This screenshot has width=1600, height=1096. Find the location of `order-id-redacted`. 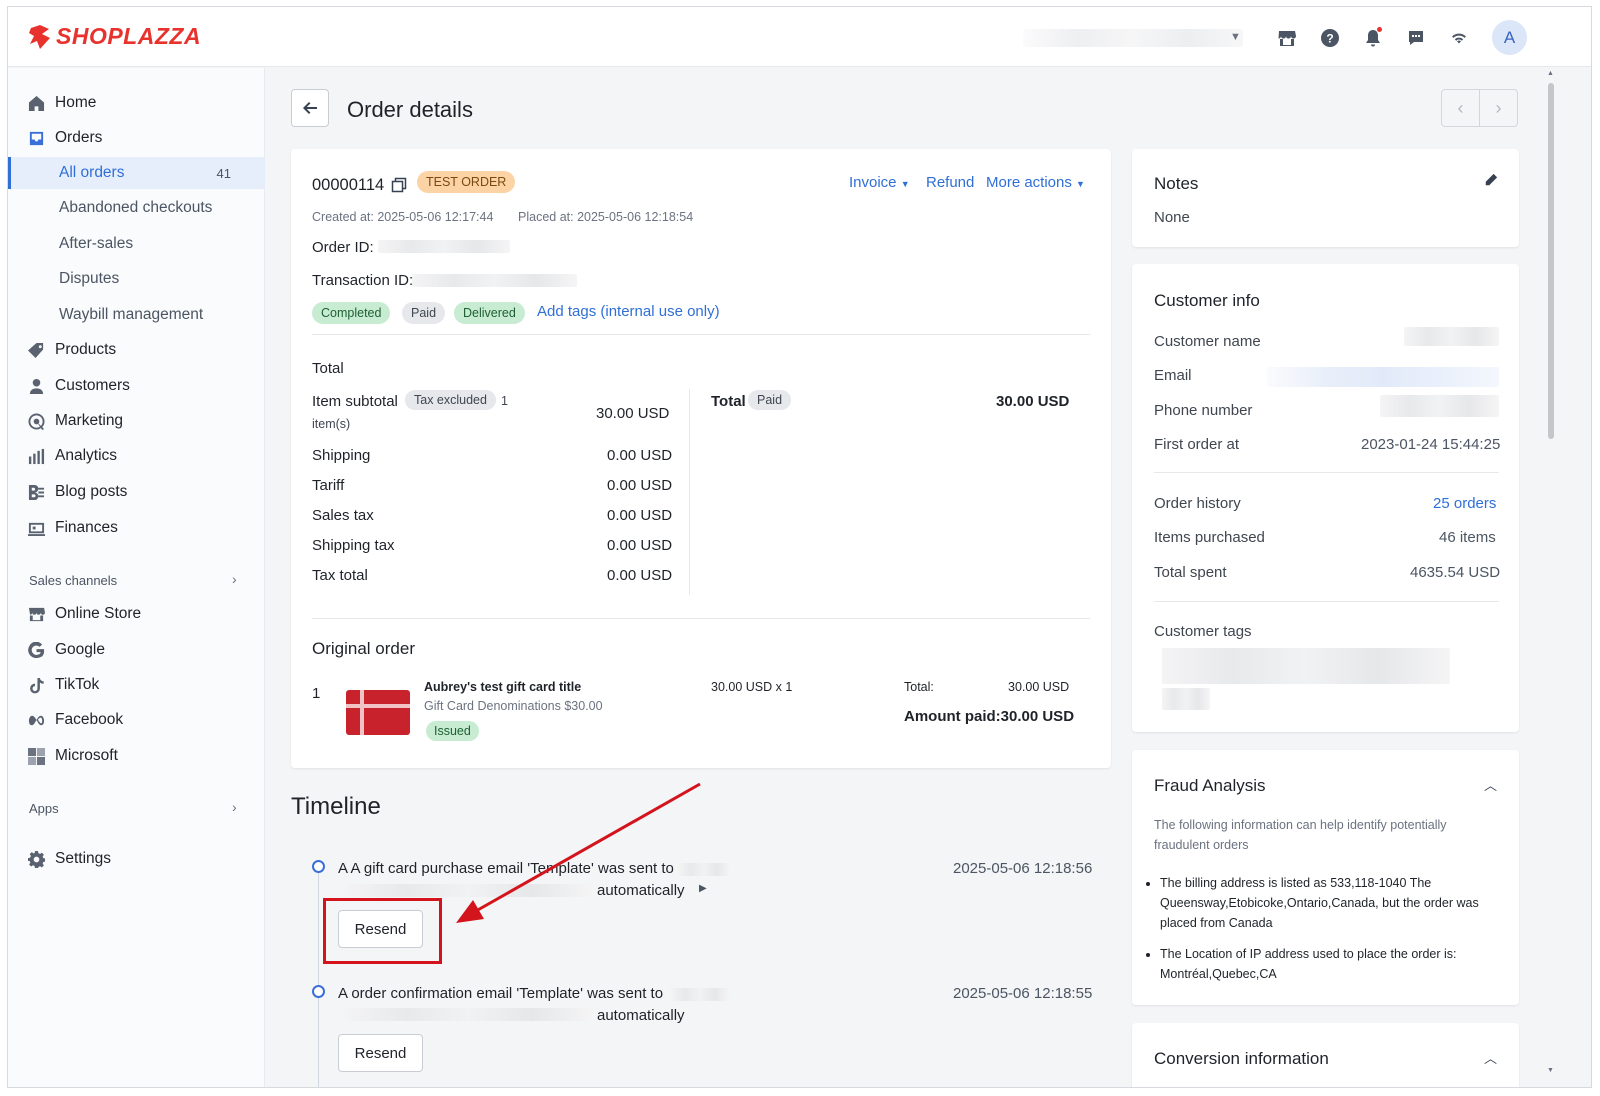

order-id-redacted is located at coordinates (444, 246).